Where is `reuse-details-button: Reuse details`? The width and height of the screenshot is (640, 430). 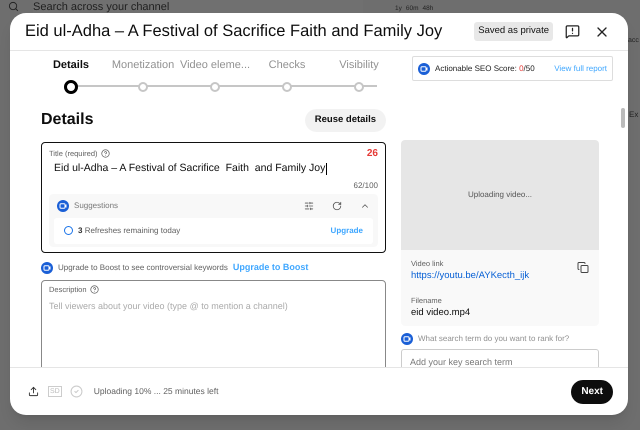
reuse-details-button: Reuse details is located at coordinates (345, 120).